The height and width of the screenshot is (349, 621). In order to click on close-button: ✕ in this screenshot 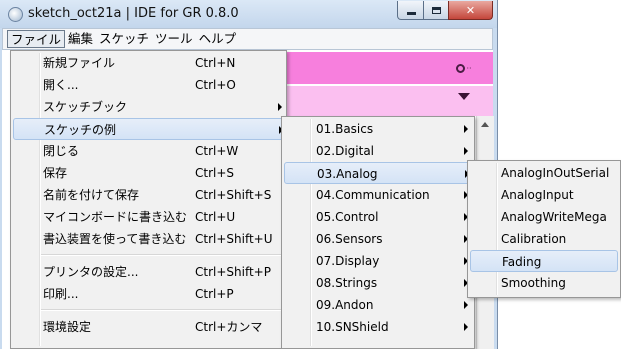, I will do `click(470, 10)`.